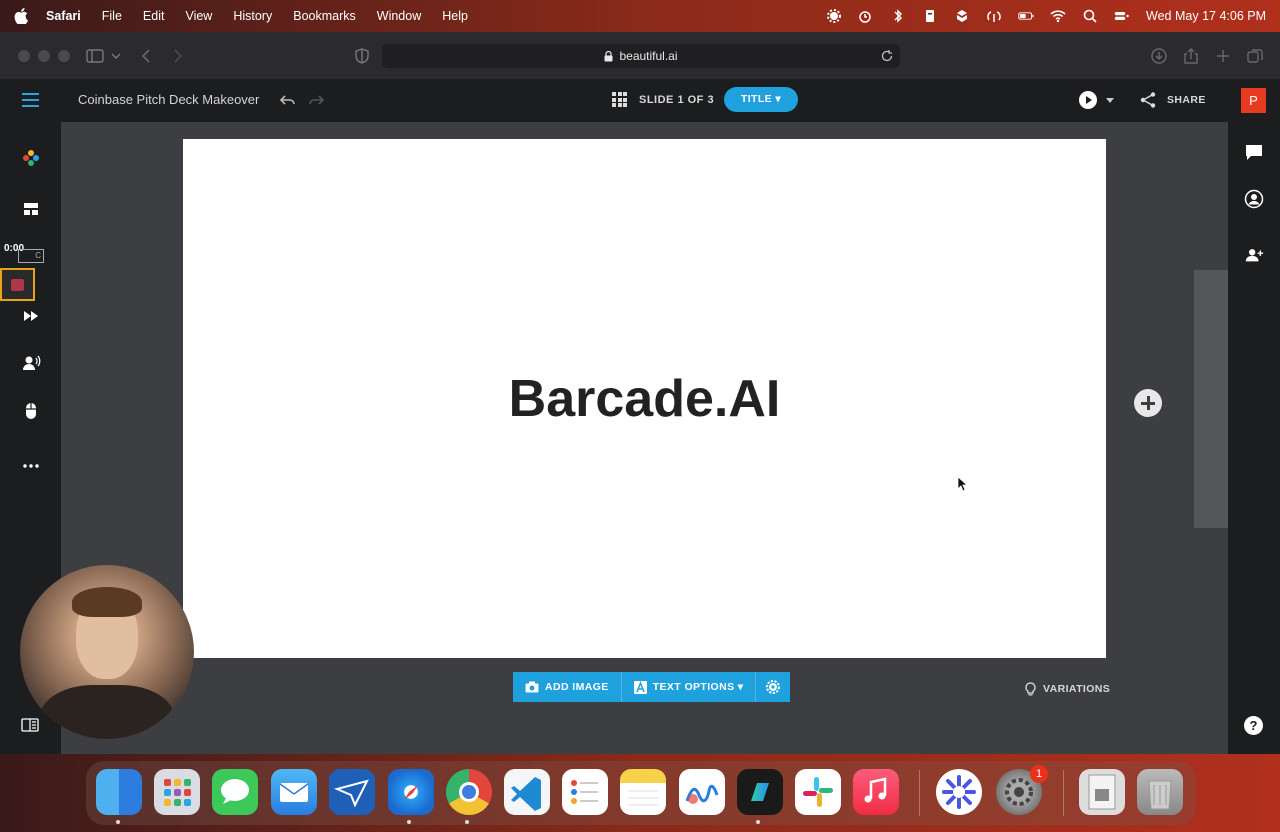  I want to click on close-window-button, so click(24, 56).